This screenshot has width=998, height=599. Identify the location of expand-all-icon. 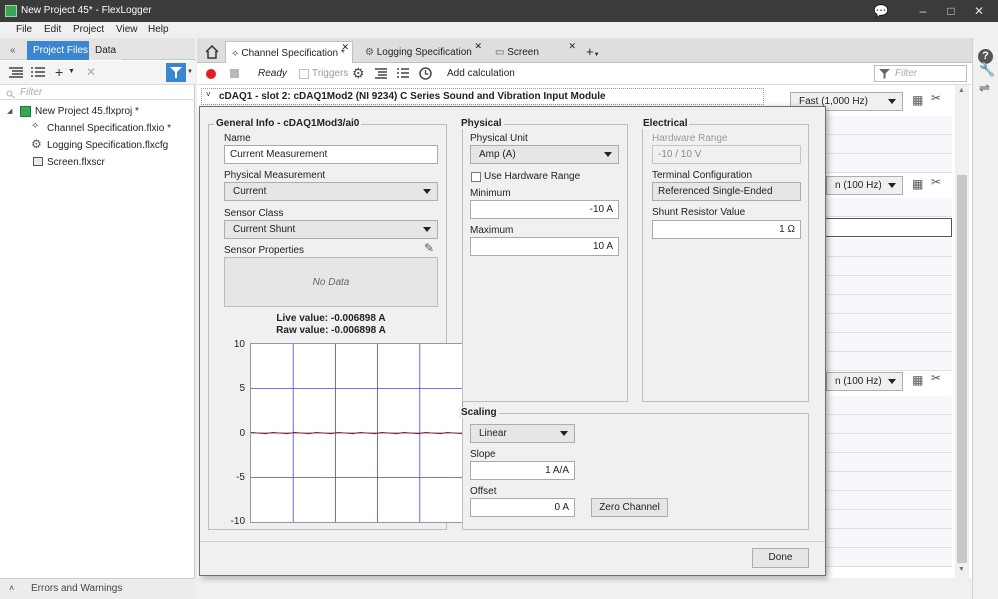
(16, 73).